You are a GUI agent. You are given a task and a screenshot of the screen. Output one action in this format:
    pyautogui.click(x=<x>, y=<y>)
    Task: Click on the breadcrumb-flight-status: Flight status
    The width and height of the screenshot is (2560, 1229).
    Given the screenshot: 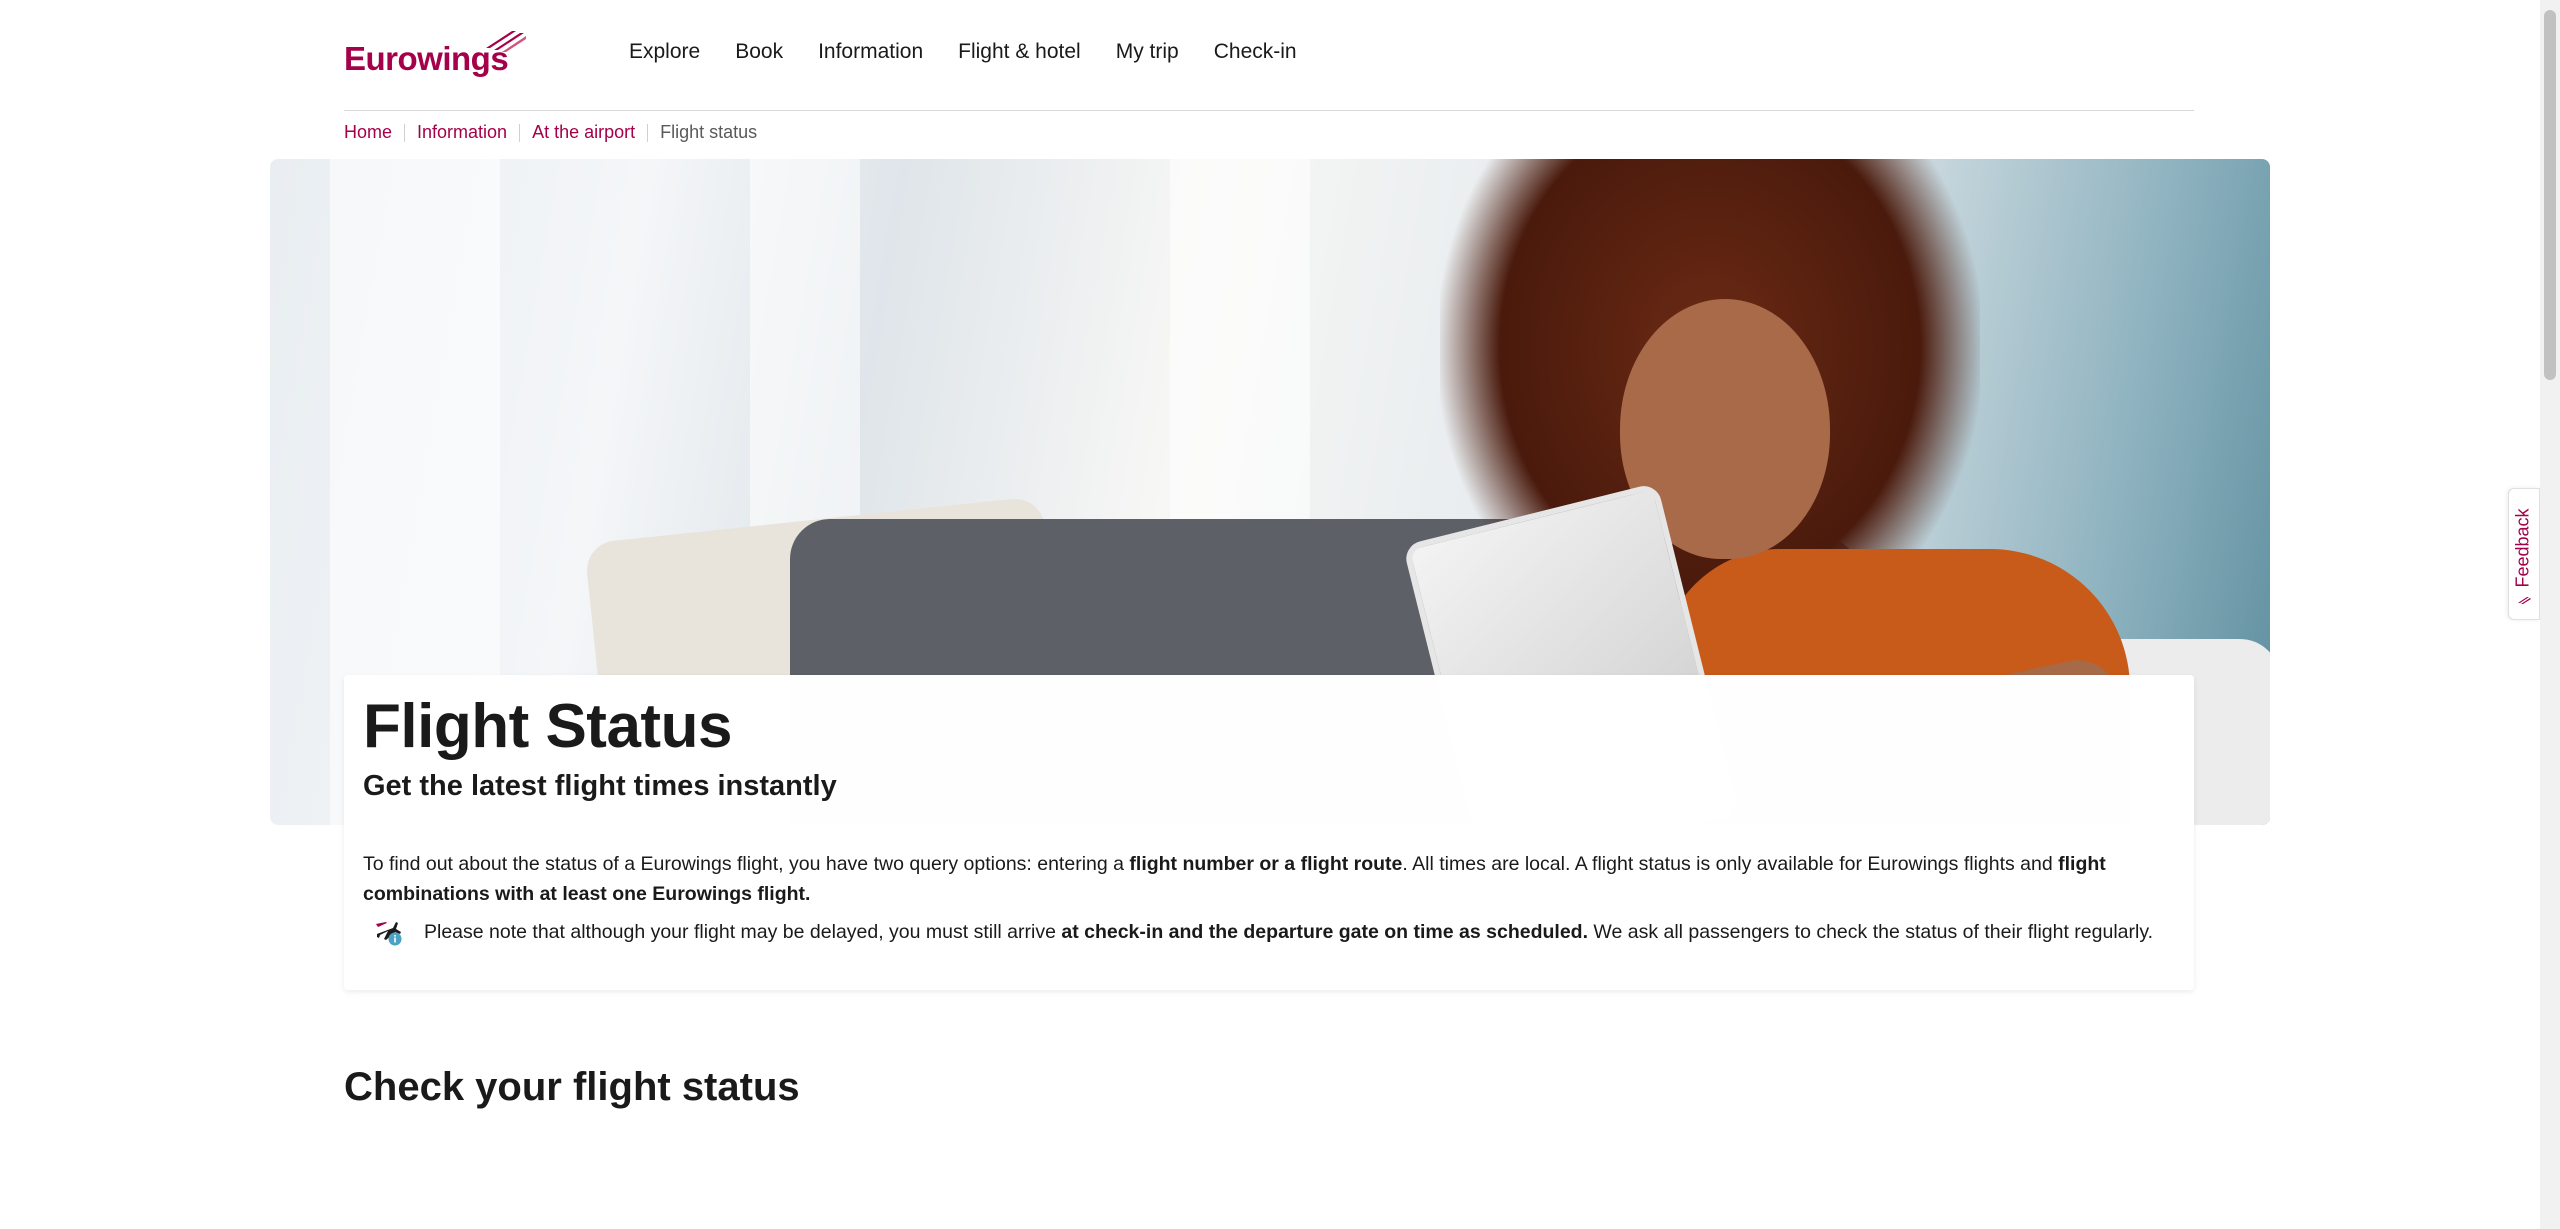 What is the action you would take?
    pyautogui.click(x=709, y=132)
    